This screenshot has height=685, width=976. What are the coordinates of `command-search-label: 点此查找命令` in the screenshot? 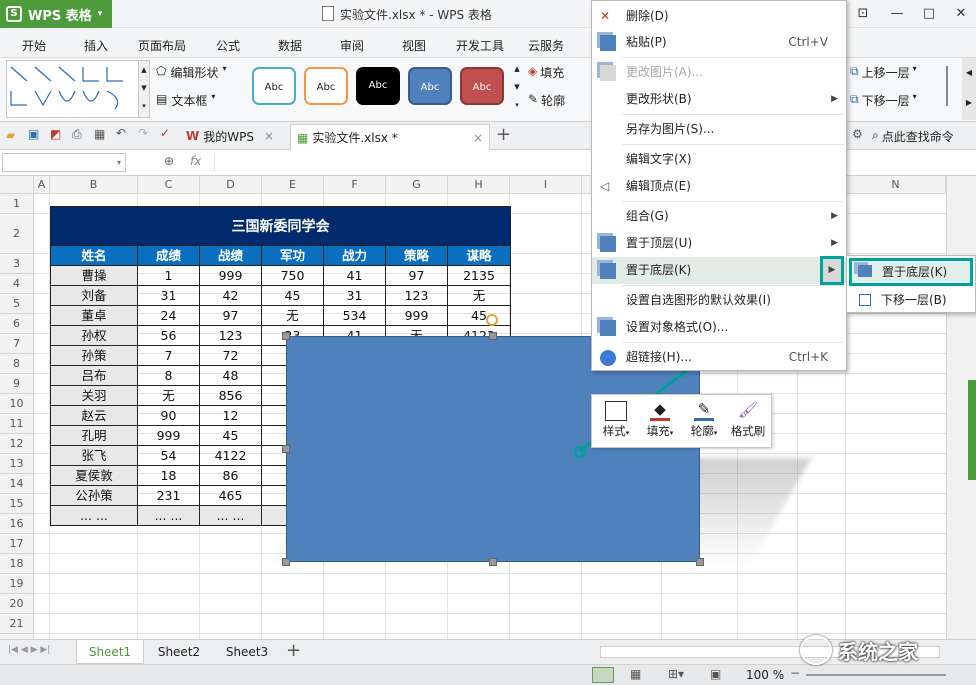 It's located at (918, 136).